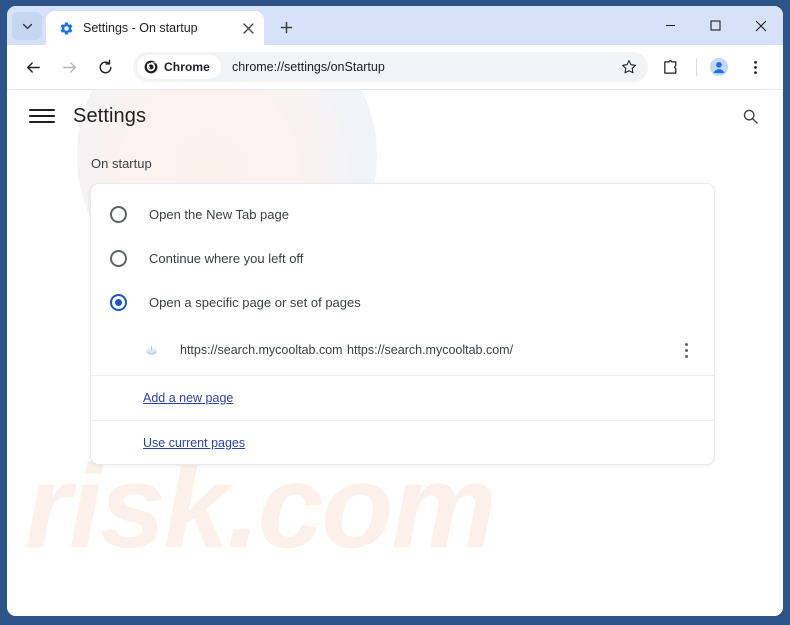 This screenshot has width=790, height=625. What do you see at coordinates (260, 507) in the screenshot?
I see `watermark-site: risk.com` at bounding box center [260, 507].